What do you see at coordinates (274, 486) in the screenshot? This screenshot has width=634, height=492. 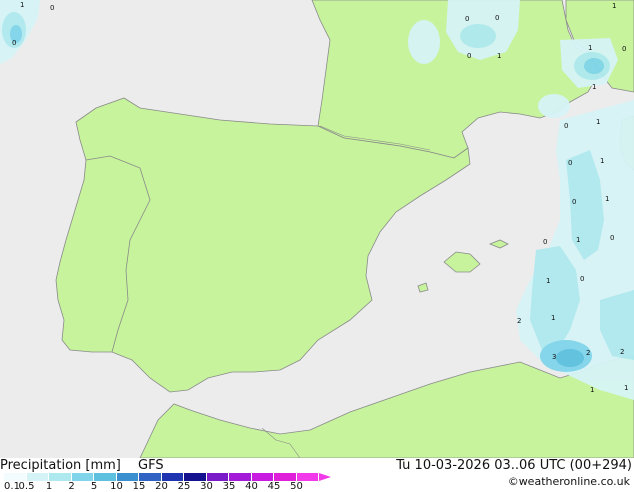 I see `legend-tick-label: 45` at bounding box center [274, 486].